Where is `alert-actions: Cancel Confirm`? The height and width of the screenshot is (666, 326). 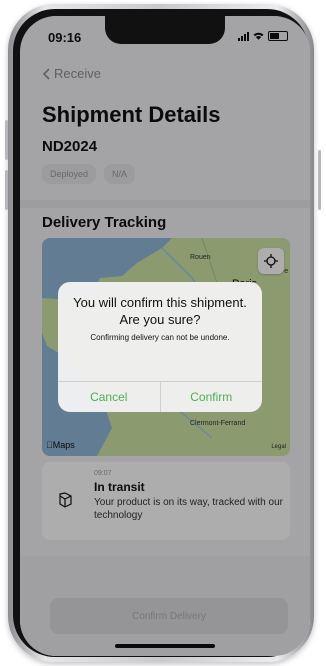 alert-actions: Cancel Confirm is located at coordinates (160, 396).